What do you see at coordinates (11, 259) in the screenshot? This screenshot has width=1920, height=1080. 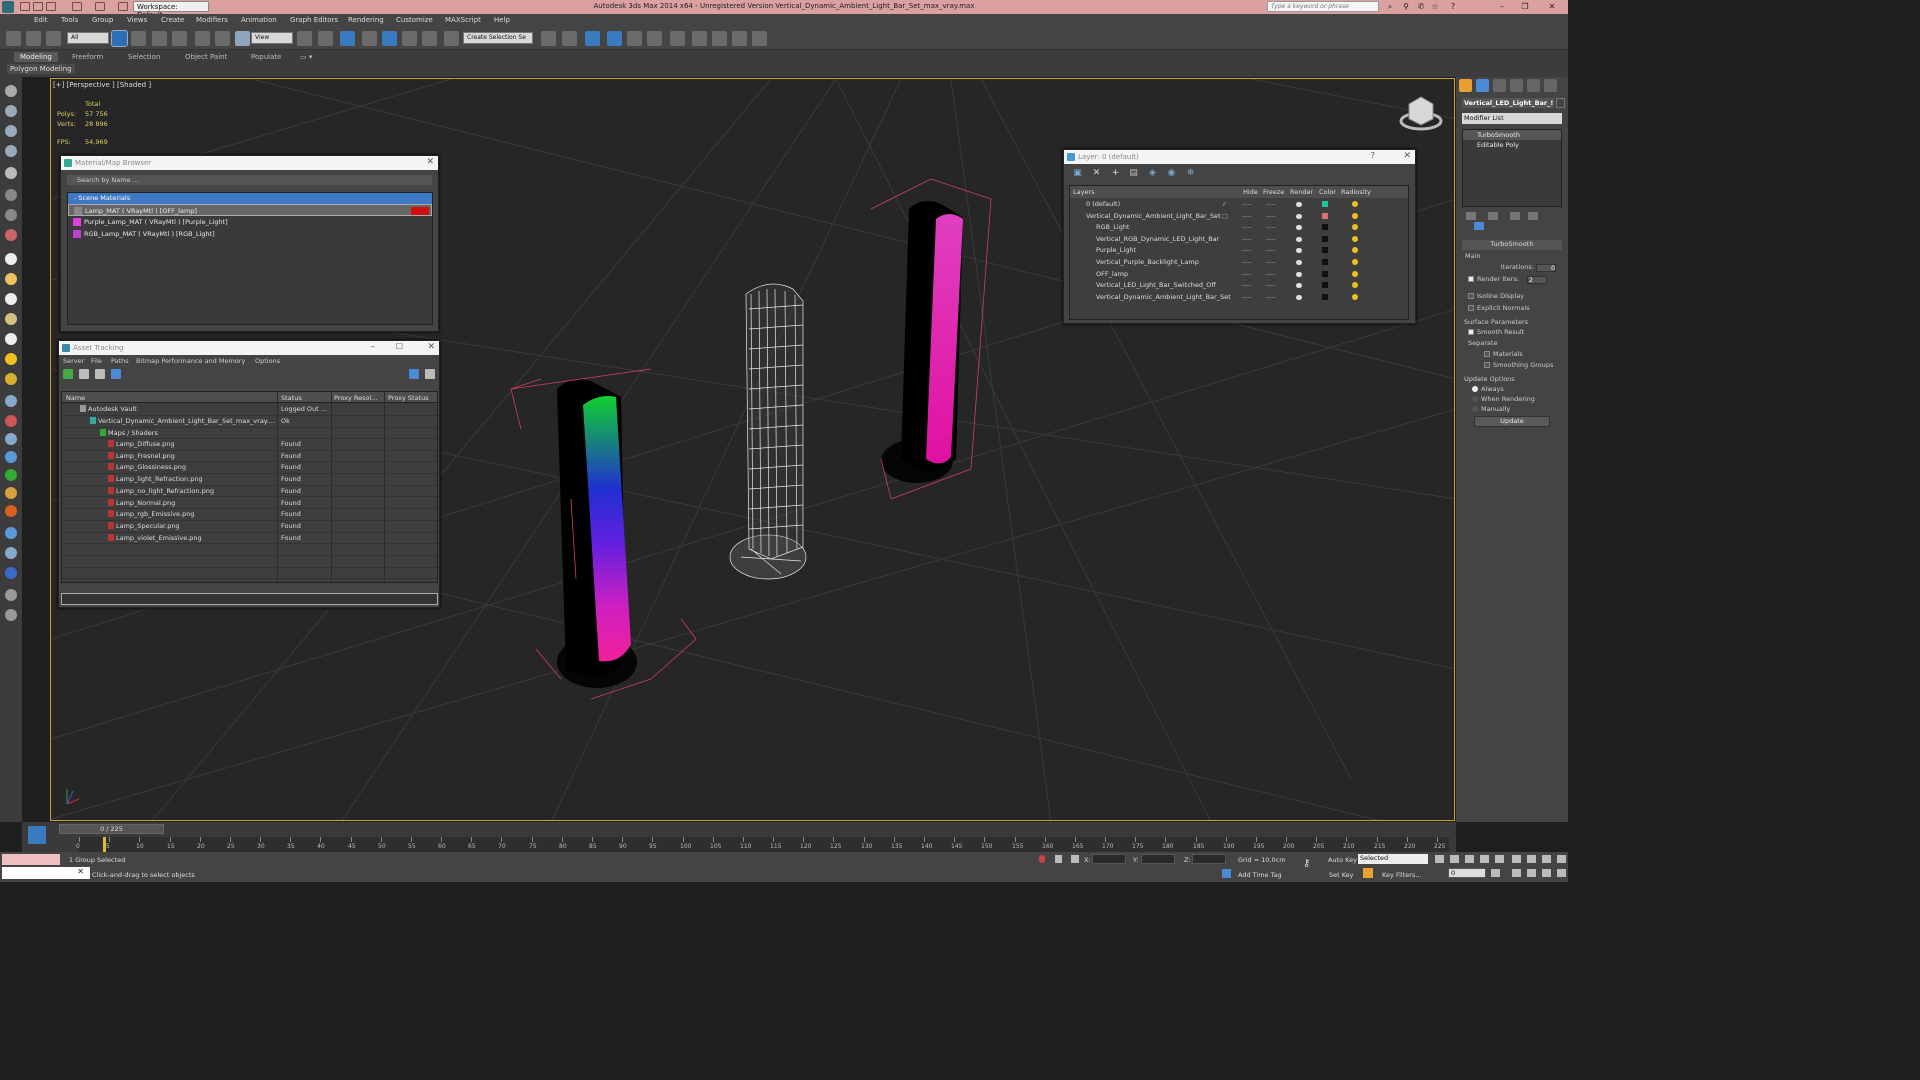 I see `sphere-icon` at bounding box center [11, 259].